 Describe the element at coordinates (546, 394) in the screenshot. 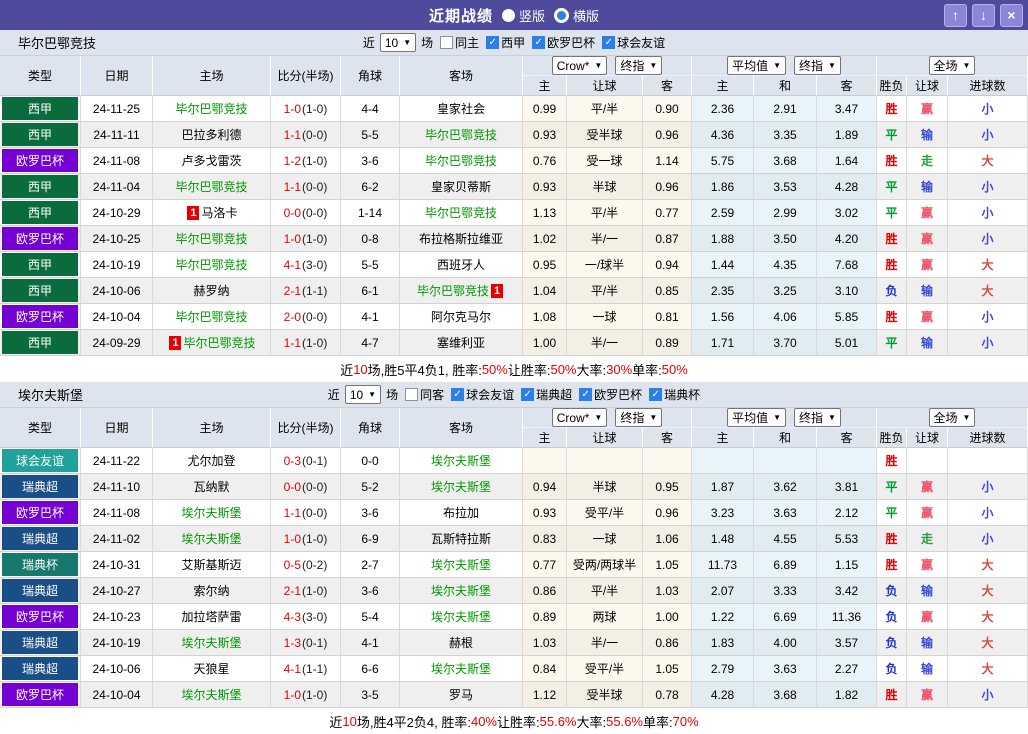

I see `league-filter-checkbox: ✓ 瑞典超` at that location.